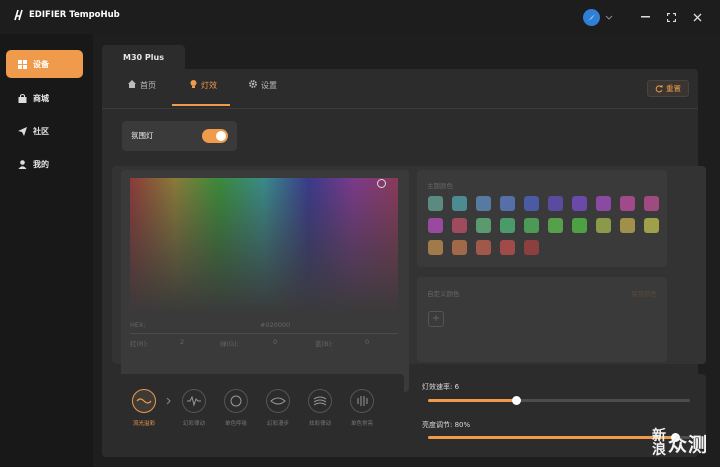 The width and height of the screenshot is (720, 467). I want to click on effect-mode-eye: 幻彩漫步, so click(278, 408).